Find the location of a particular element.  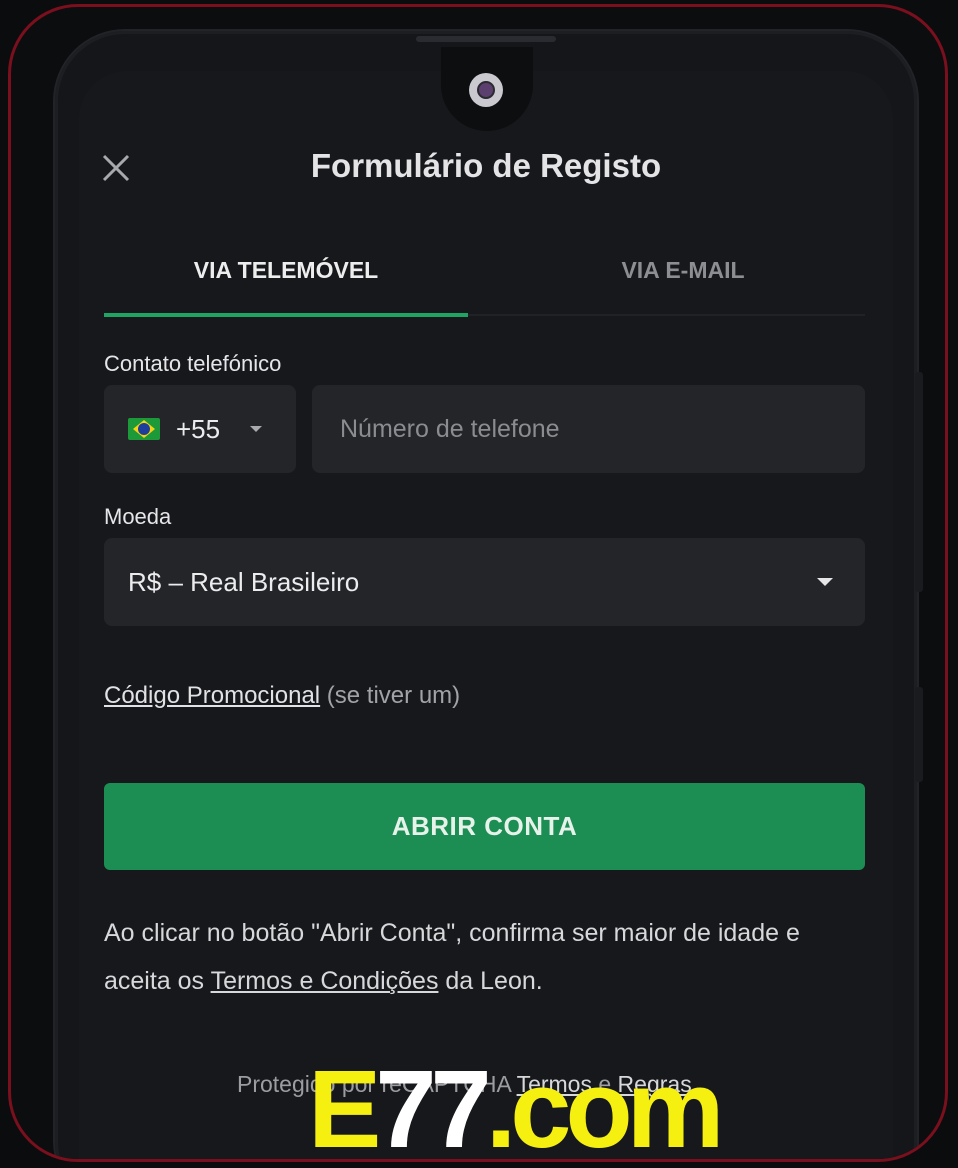

phone-number-input is located at coordinates (601, 429).